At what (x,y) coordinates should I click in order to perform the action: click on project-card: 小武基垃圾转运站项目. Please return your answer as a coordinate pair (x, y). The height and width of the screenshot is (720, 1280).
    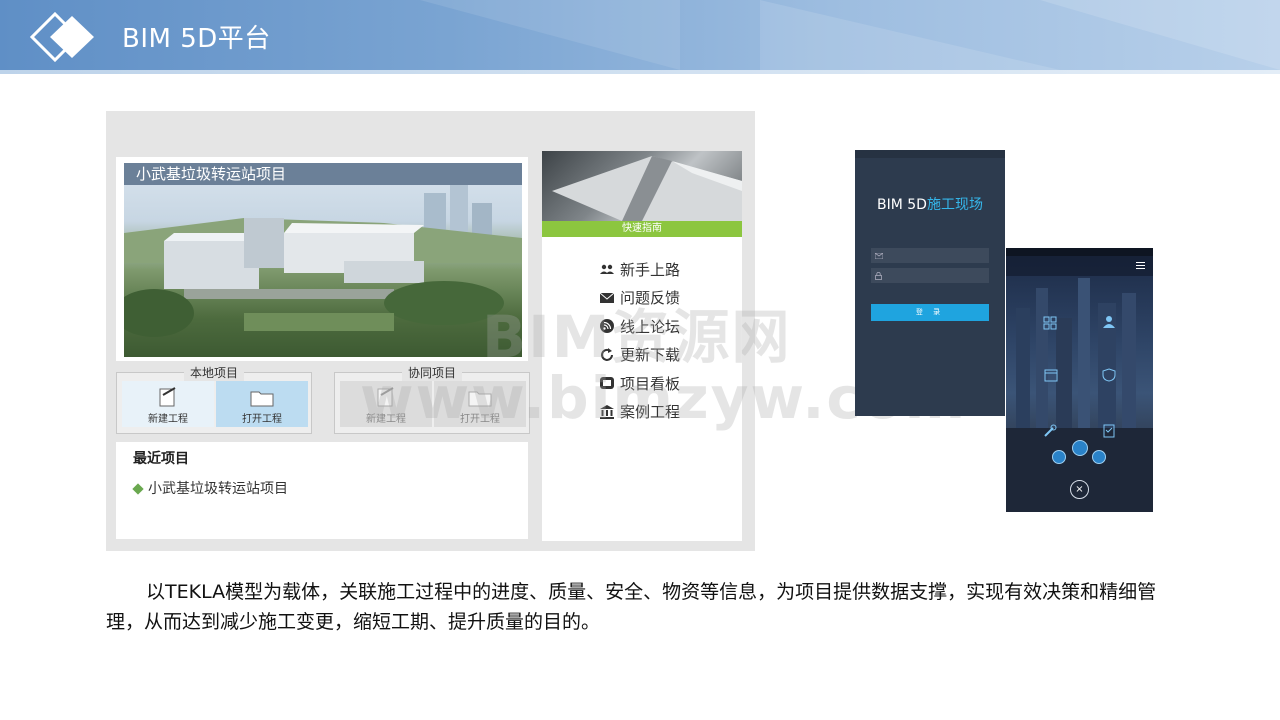
    Looking at the image, I should click on (322, 259).